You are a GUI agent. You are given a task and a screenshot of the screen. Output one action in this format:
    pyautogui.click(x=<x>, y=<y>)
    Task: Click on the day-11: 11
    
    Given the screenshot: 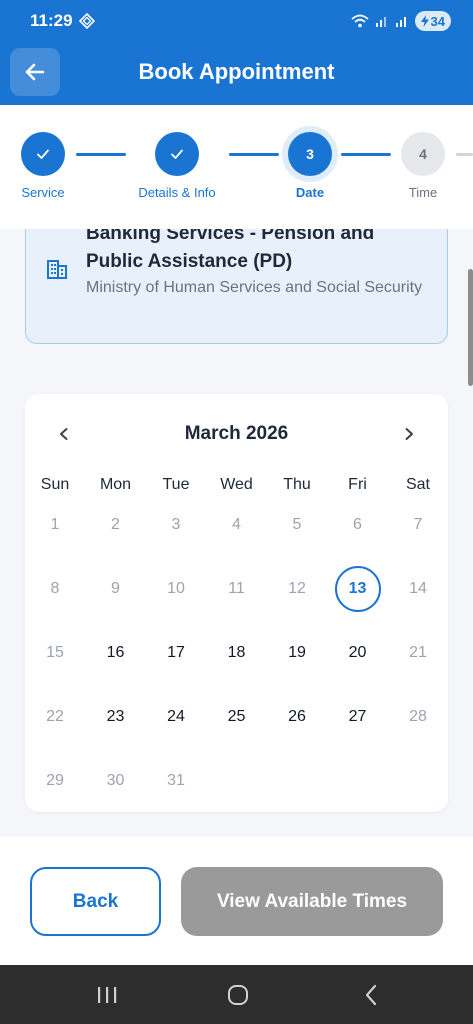 What is the action you would take?
    pyautogui.click(x=236, y=588)
    